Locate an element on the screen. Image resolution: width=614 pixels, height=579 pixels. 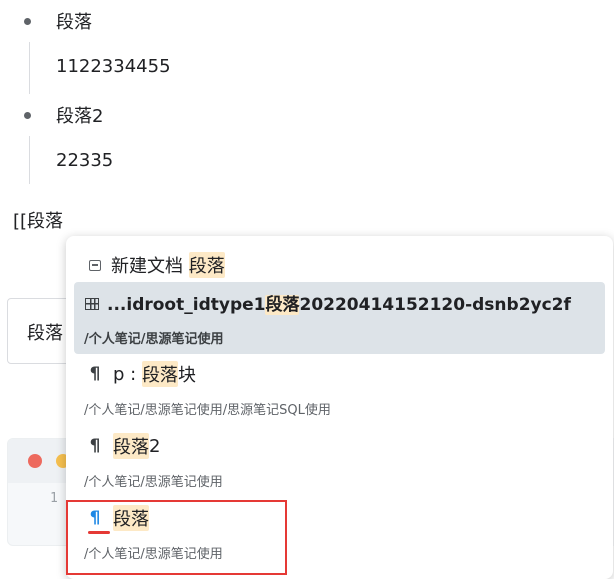
table-icon is located at coordinates (92, 304).